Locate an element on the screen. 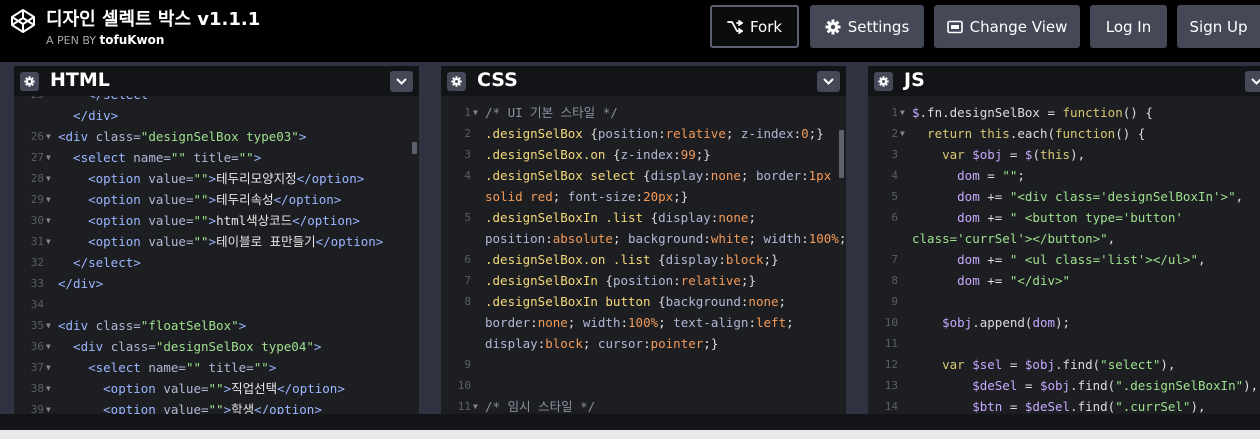 This screenshot has height=439, width=1260. code-line: 10 $obj.append(dom); is located at coordinates (1058, 322).